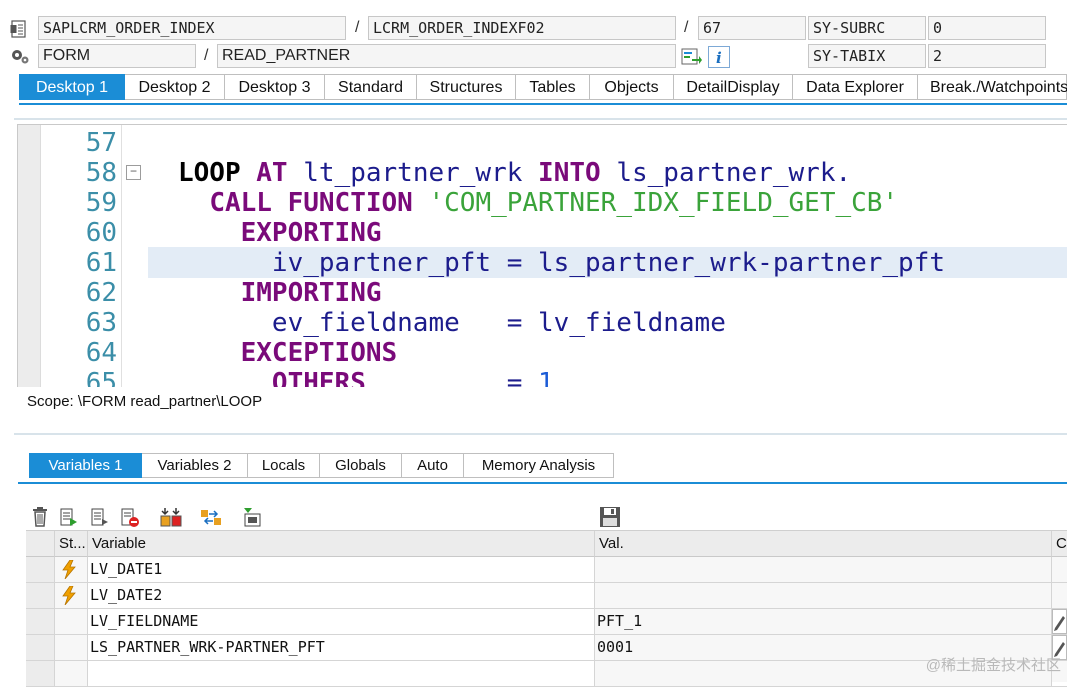 This screenshot has width=1067, height=687. I want to click on code-token-str: 'COM_PARTNER_IDX_FIELD_GET_CB', so click(663, 203).